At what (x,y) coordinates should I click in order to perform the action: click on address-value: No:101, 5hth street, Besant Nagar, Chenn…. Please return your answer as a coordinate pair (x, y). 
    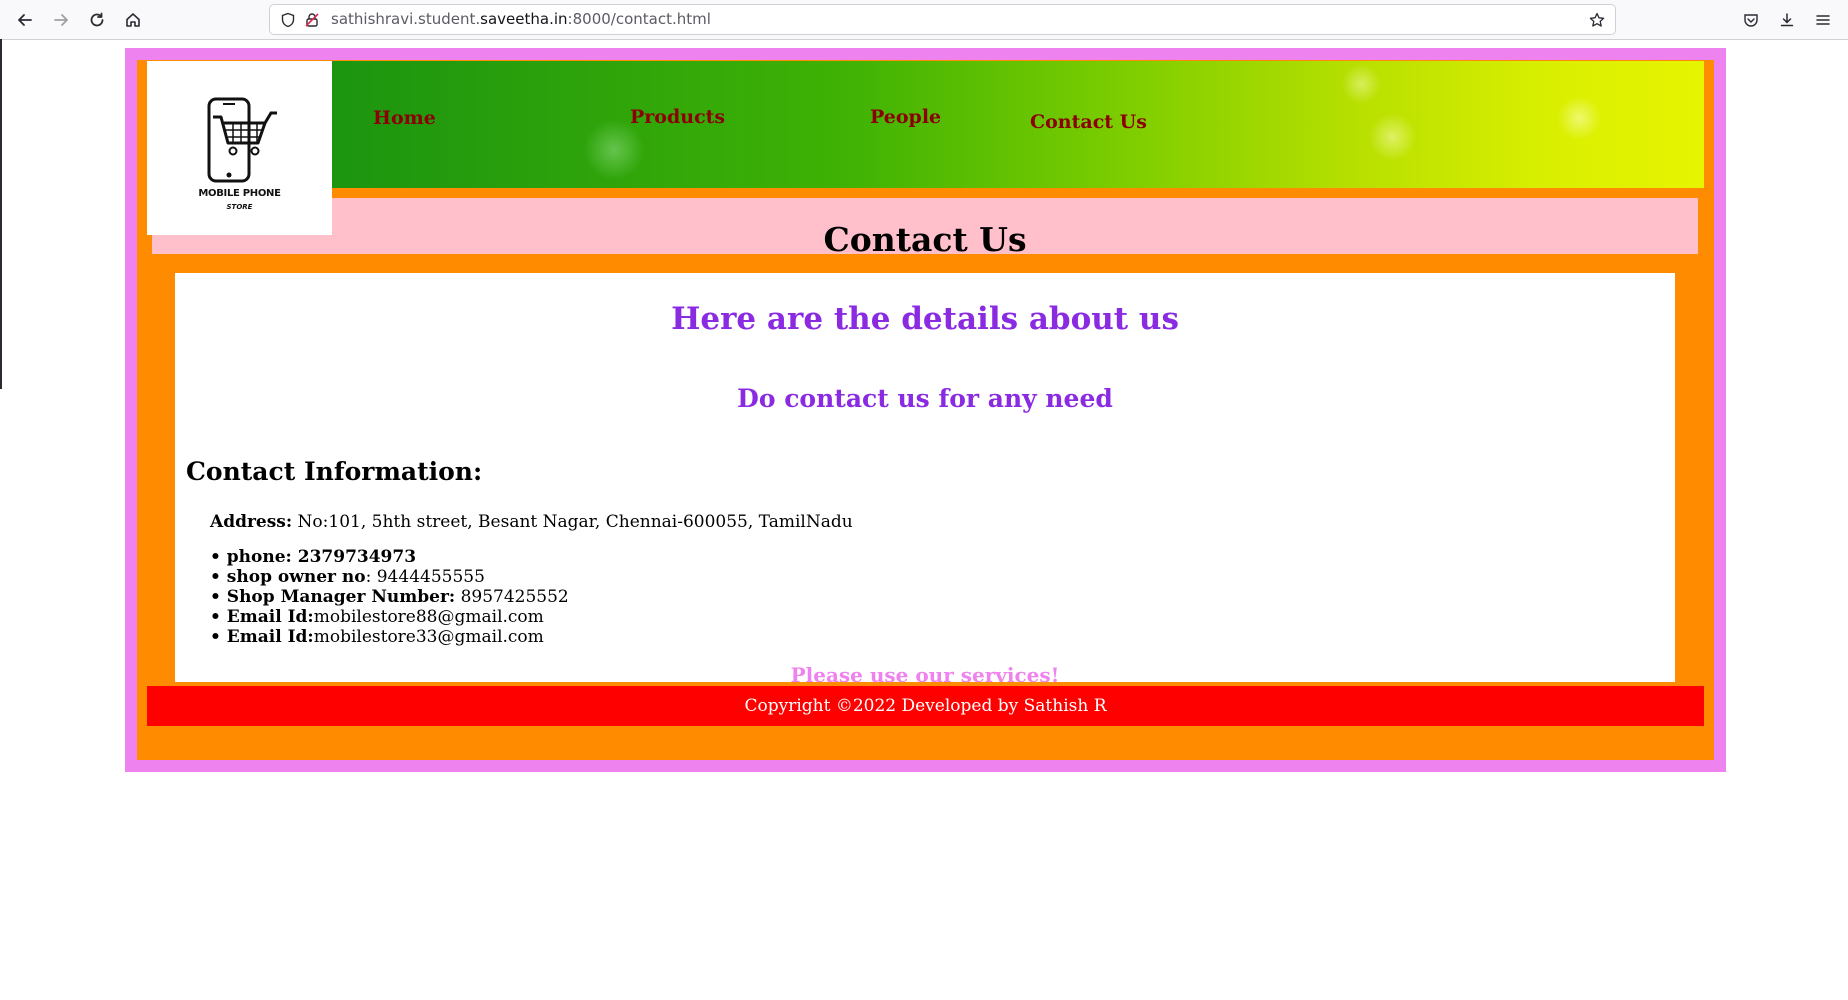
    Looking at the image, I should click on (572, 522).